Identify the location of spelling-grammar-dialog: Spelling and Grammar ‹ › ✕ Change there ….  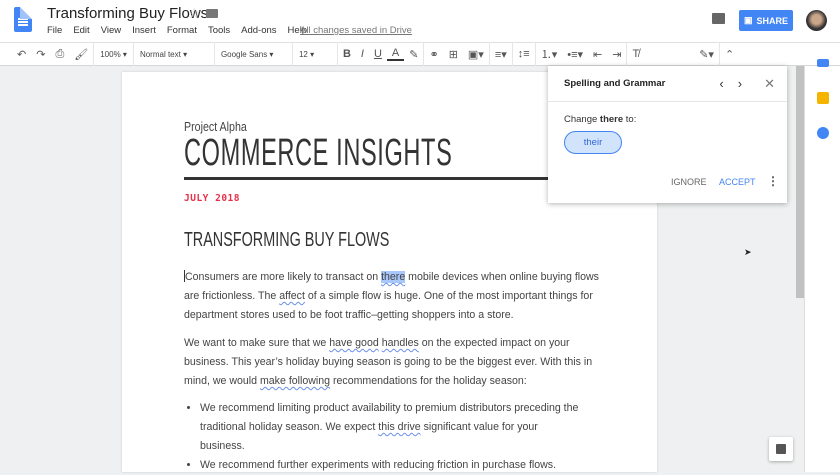
(667, 134).